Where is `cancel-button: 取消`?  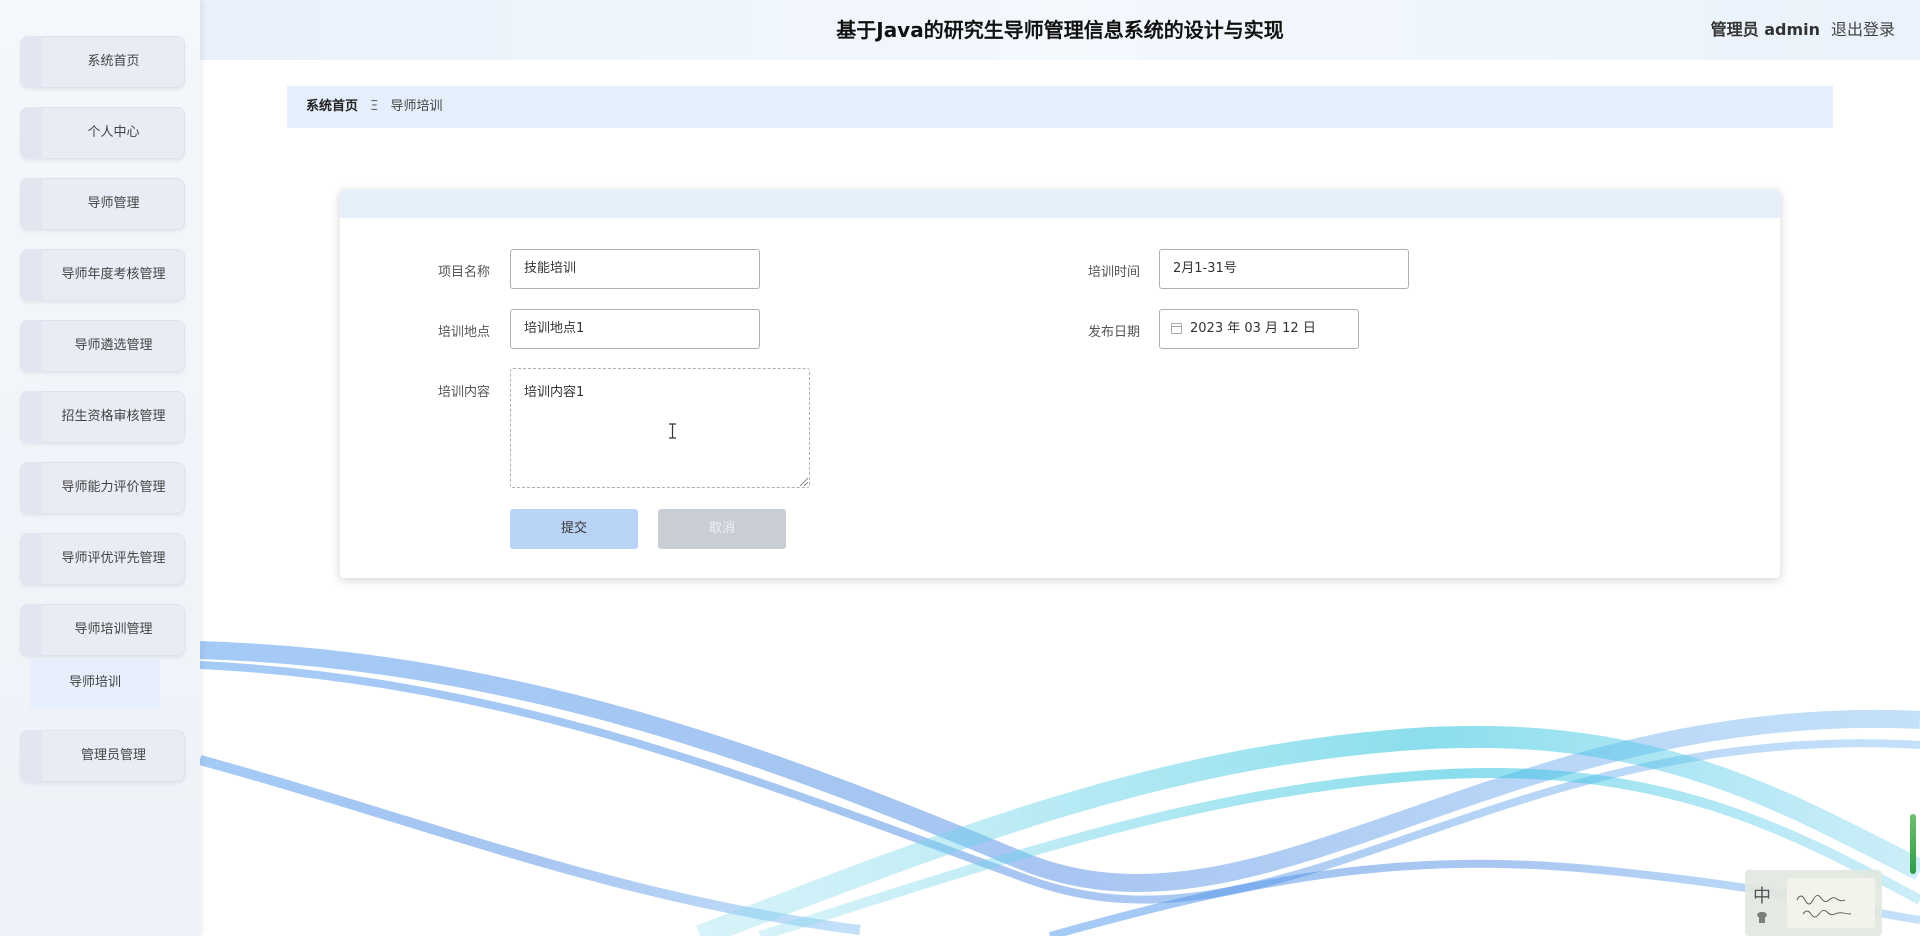
cancel-button: 取消 is located at coordinates (722, 529).